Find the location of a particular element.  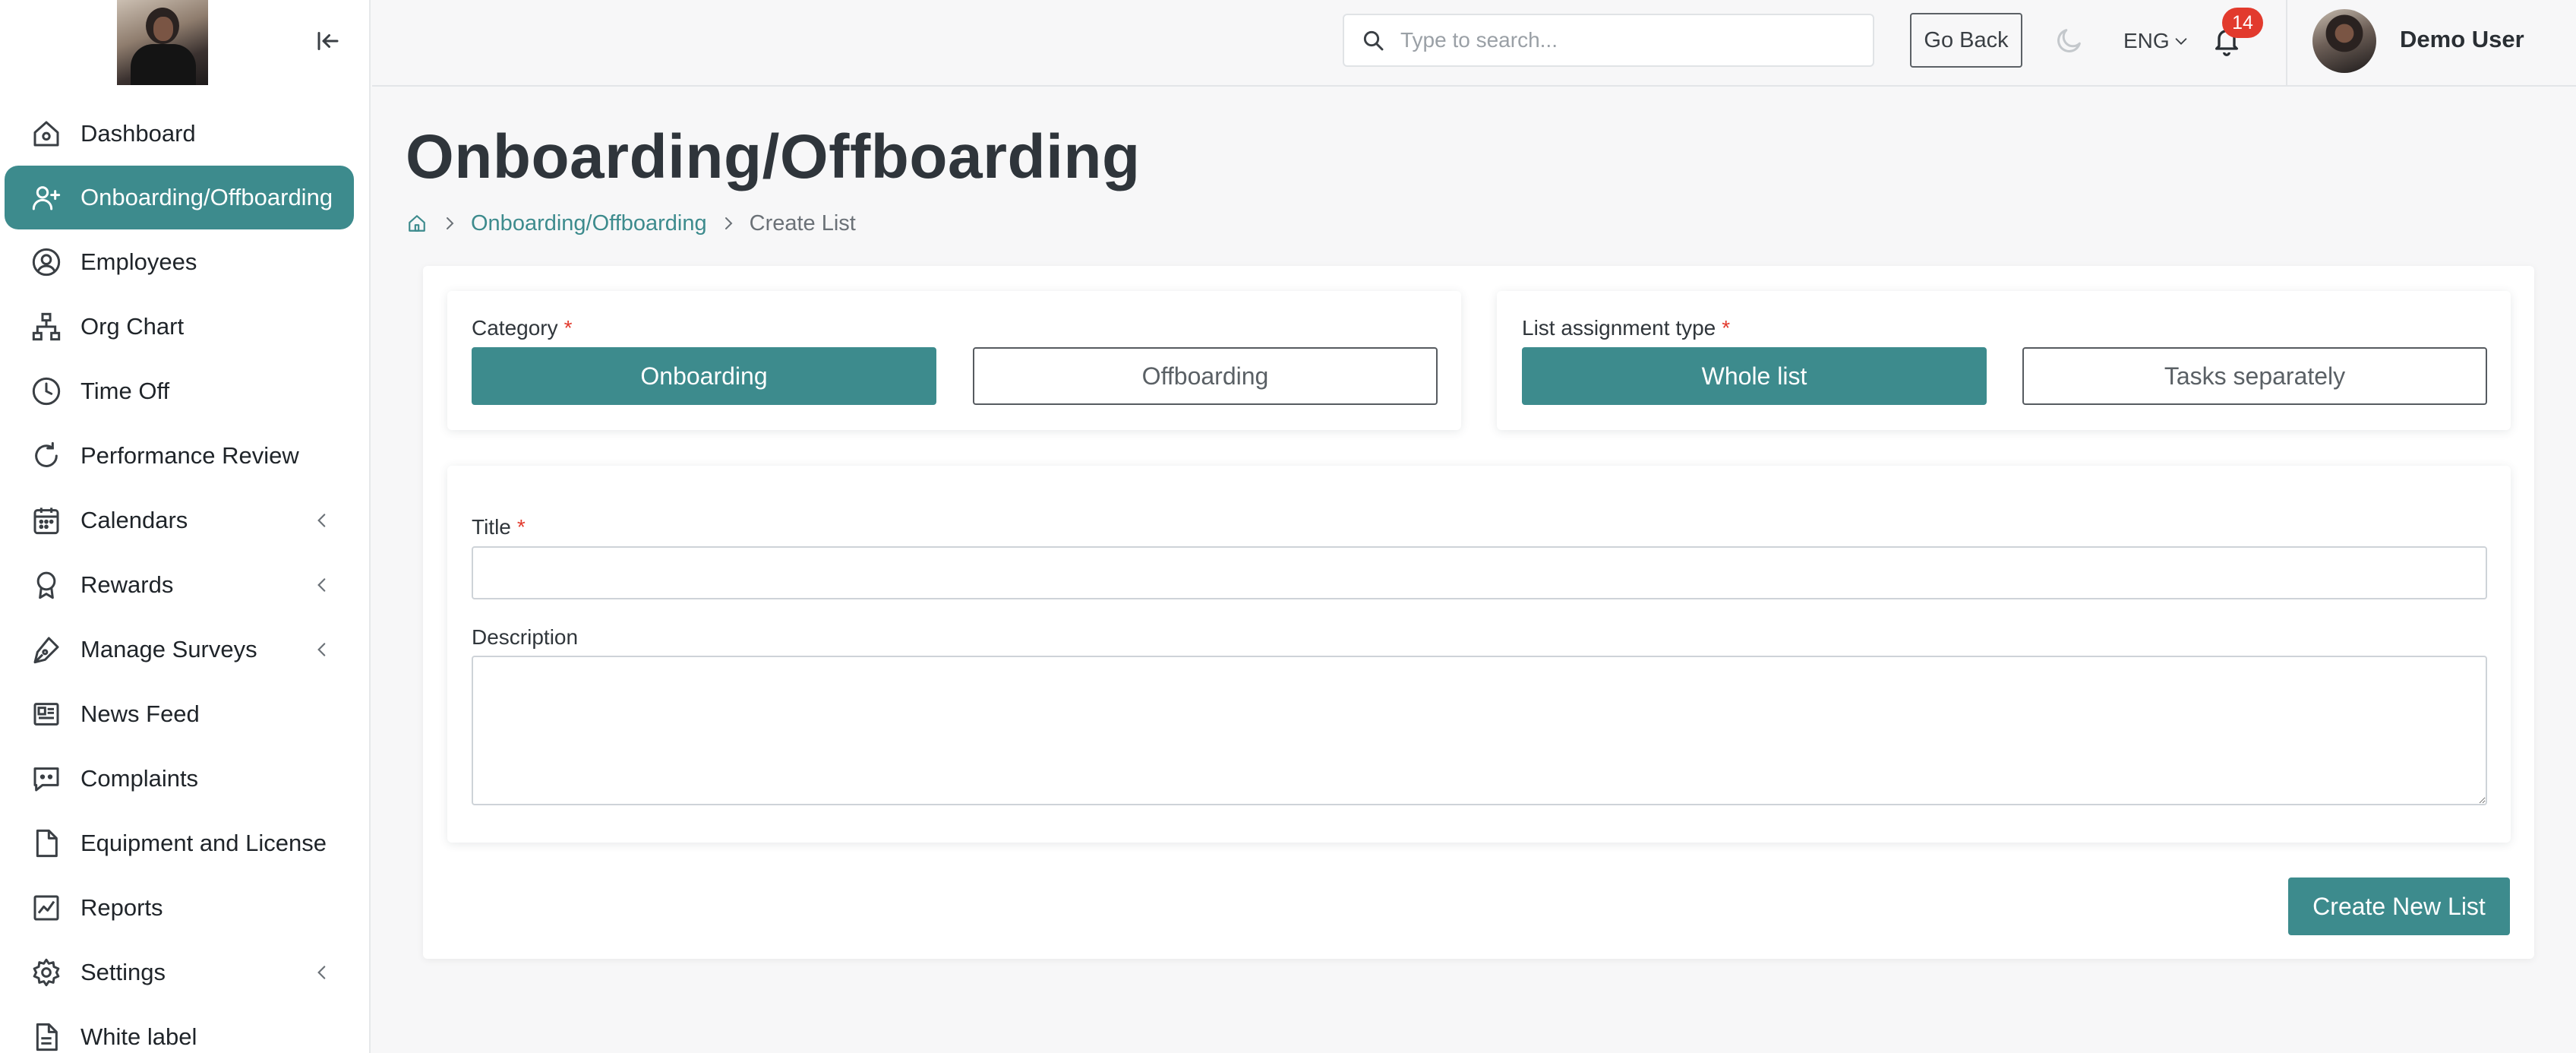

company-logo is located at coordinates (162, 42).